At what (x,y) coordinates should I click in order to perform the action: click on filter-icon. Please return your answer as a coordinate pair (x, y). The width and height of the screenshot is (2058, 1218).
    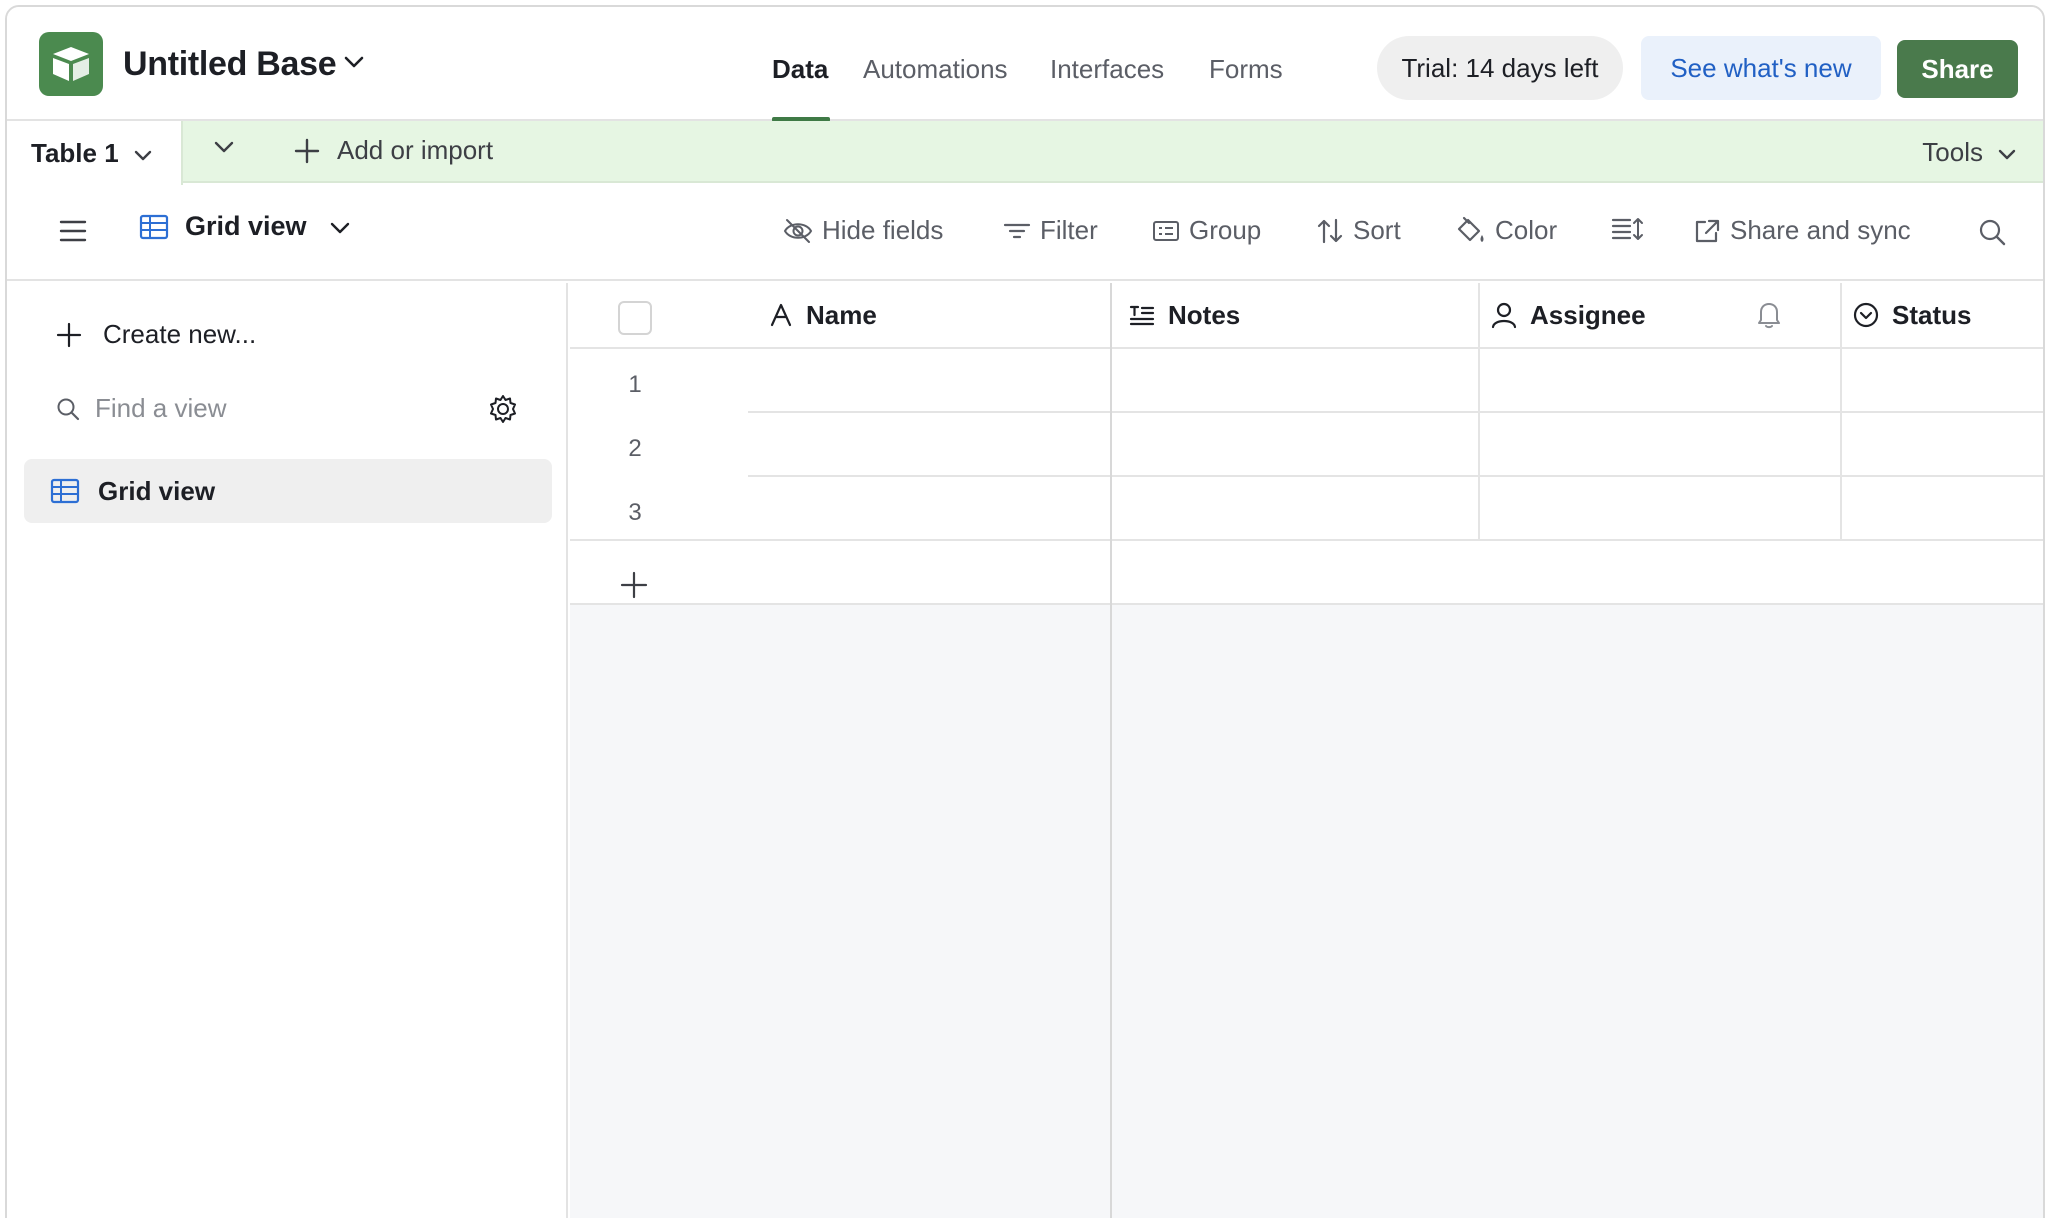
    Looking at the image, I should click on (1017, 230).